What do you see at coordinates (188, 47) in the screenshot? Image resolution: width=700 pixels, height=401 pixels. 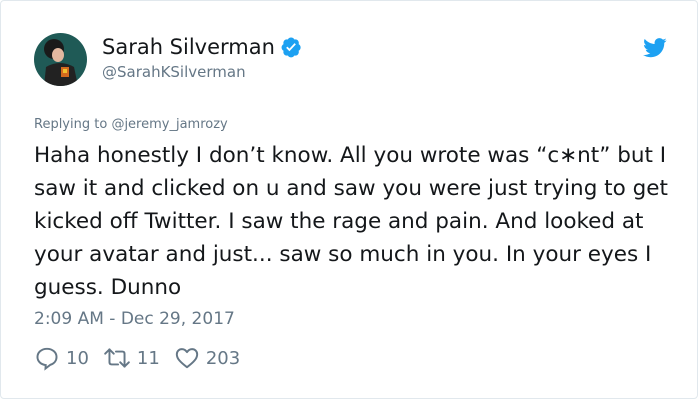 I see `author-name: Sarah Silverman` at bounding box center [188, 47].